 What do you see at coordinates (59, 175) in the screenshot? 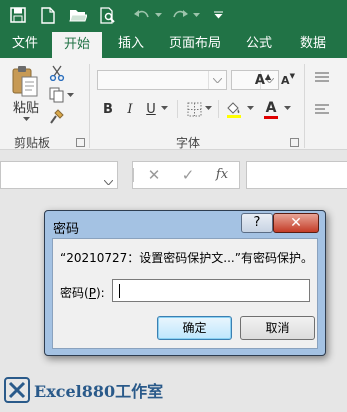
I see `name-box` at bounding box center [59, 175].